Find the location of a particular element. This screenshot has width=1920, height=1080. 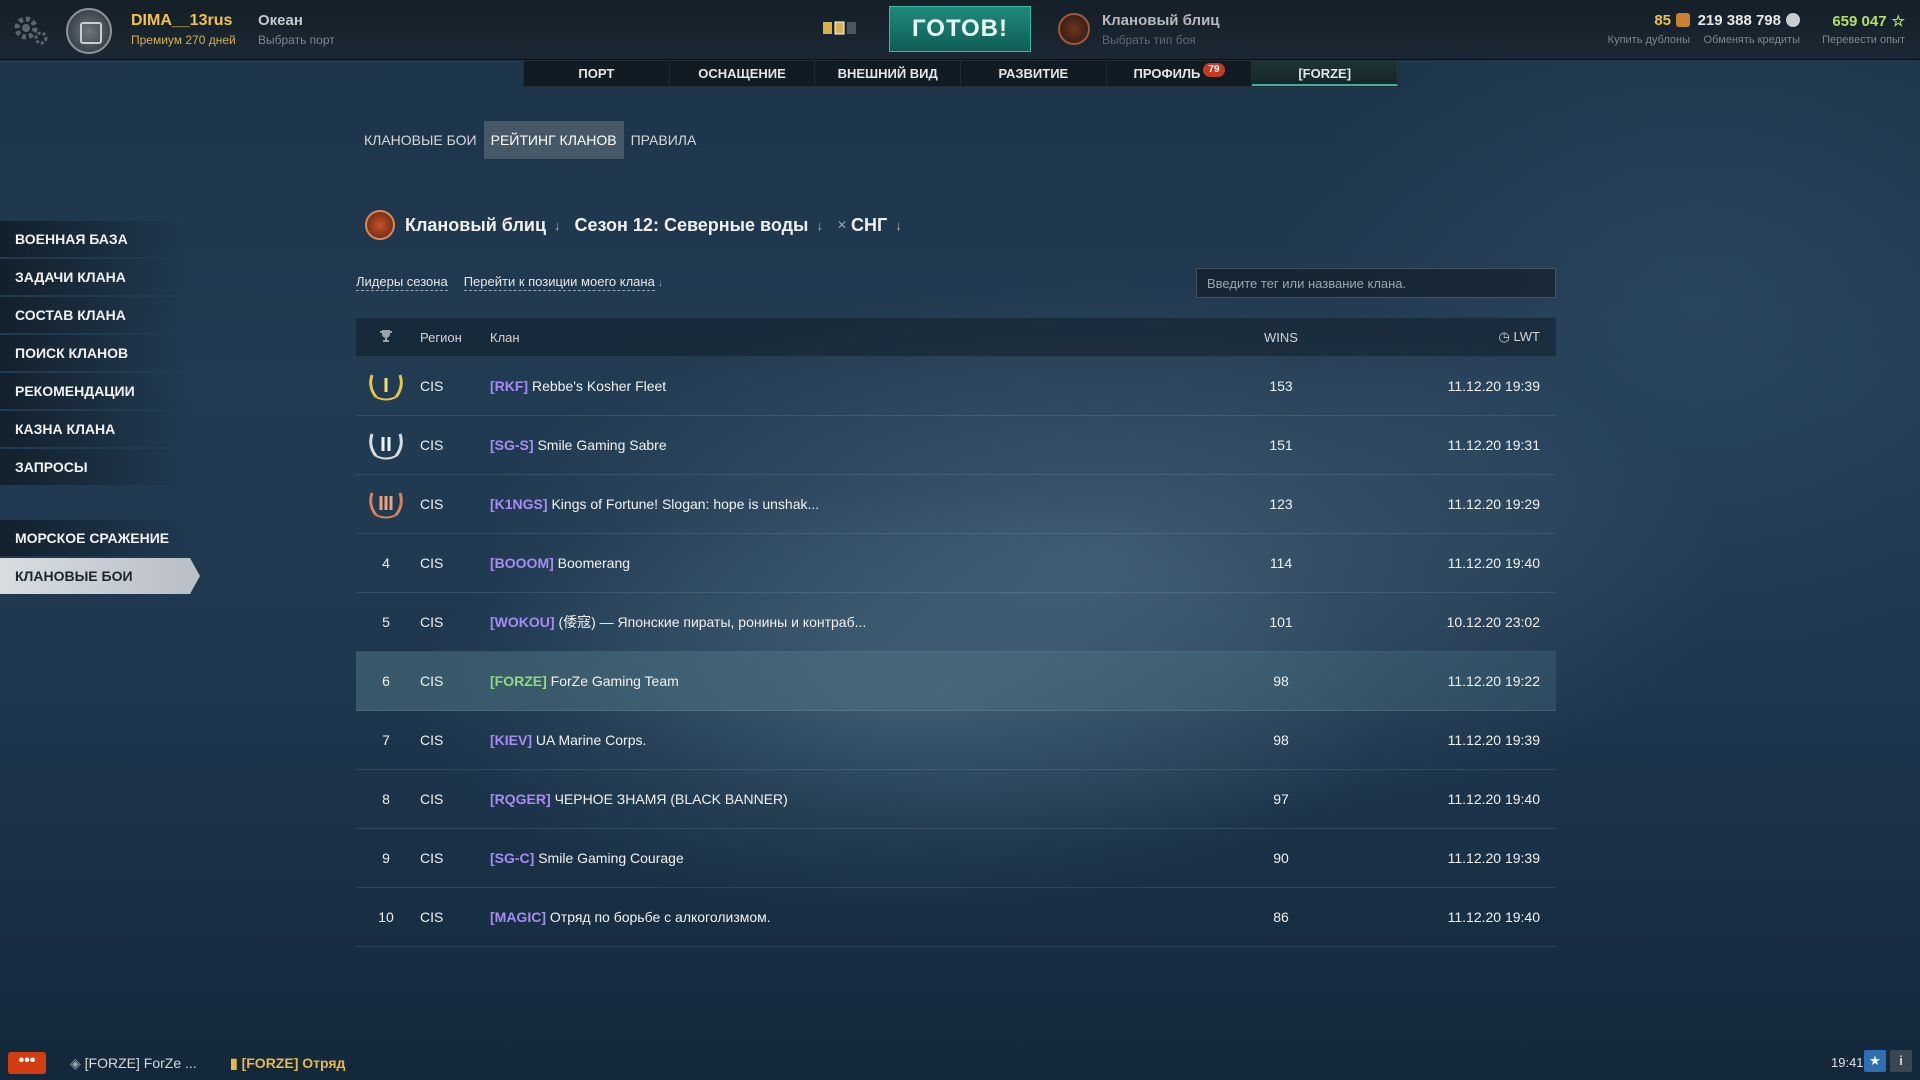

clan-tag: [FORZE] is located at coordinates (518, 681).